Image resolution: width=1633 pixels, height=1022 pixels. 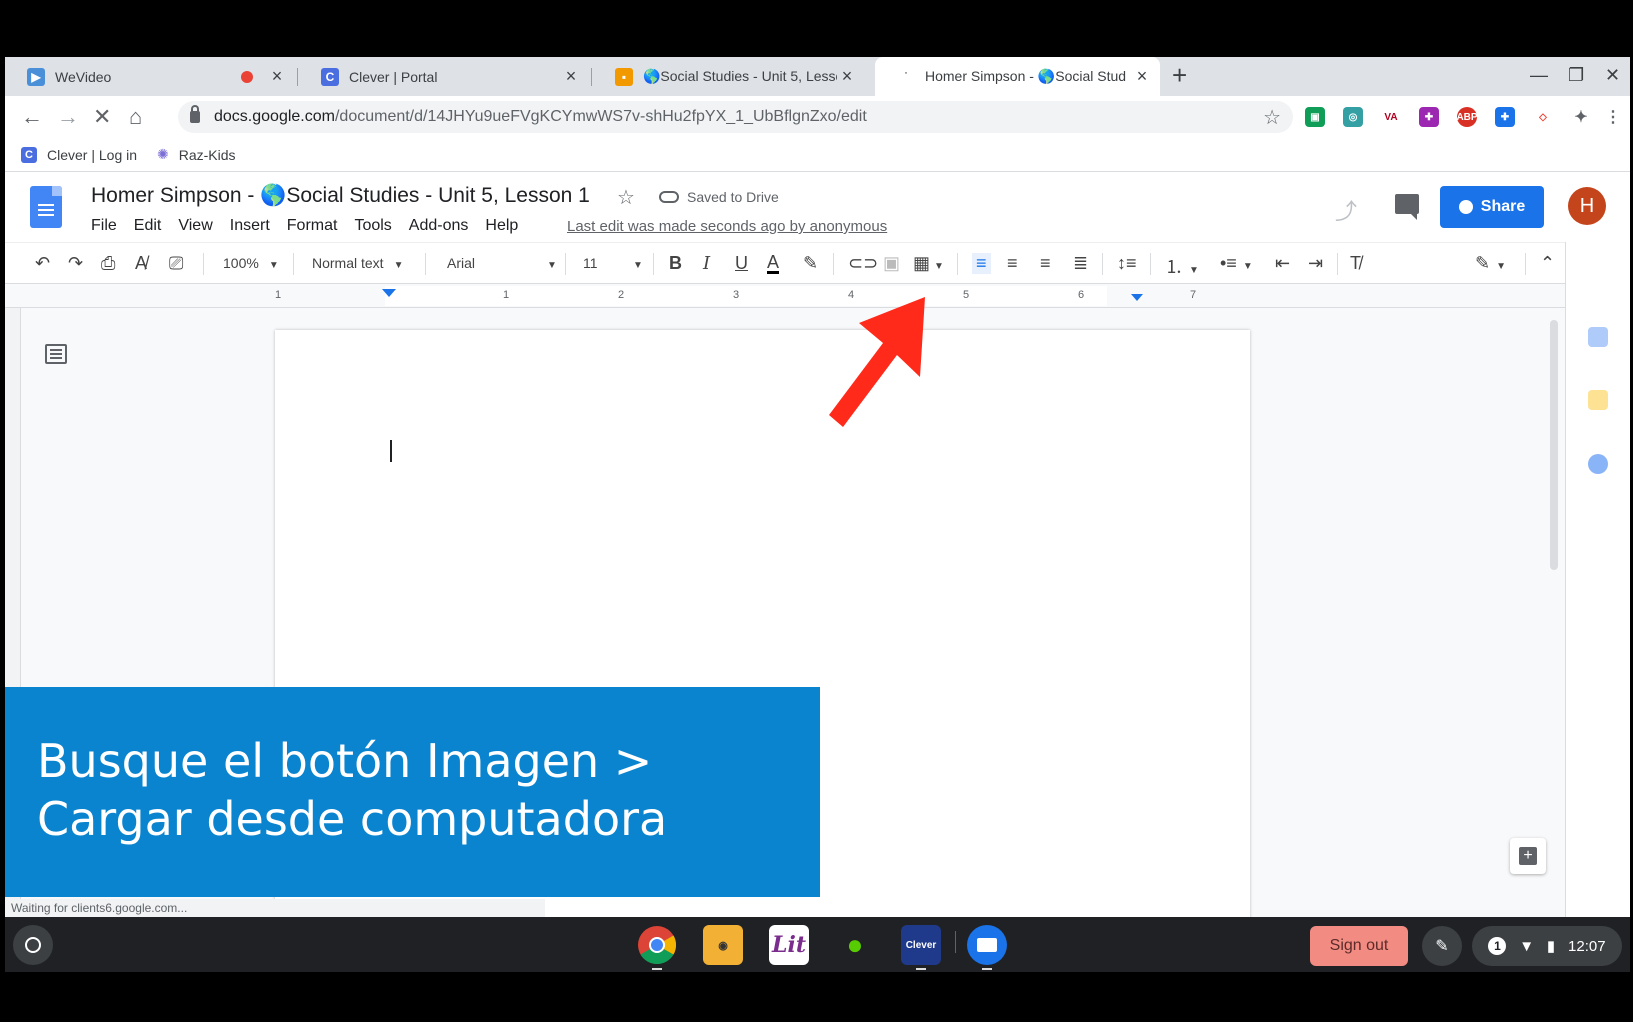 I want to click on text-color-icon: A, so click(x=773, y=263).